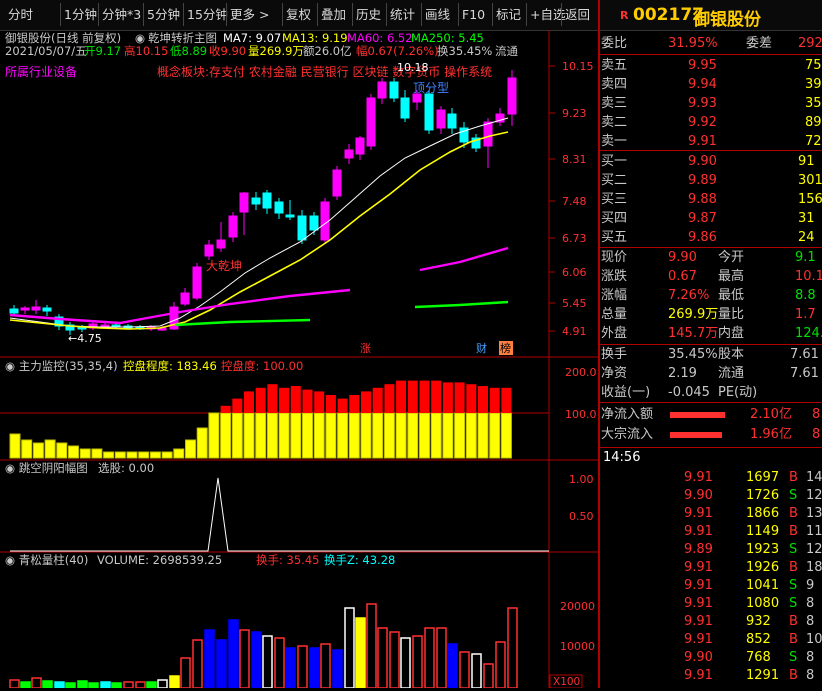 The height and width of the screenshot is (691, 822). What do you see at coordinates (711, 676) in the screenshot?
I see `trade-row: 9.91 1291 B 8` at bounding box center [711, 676].